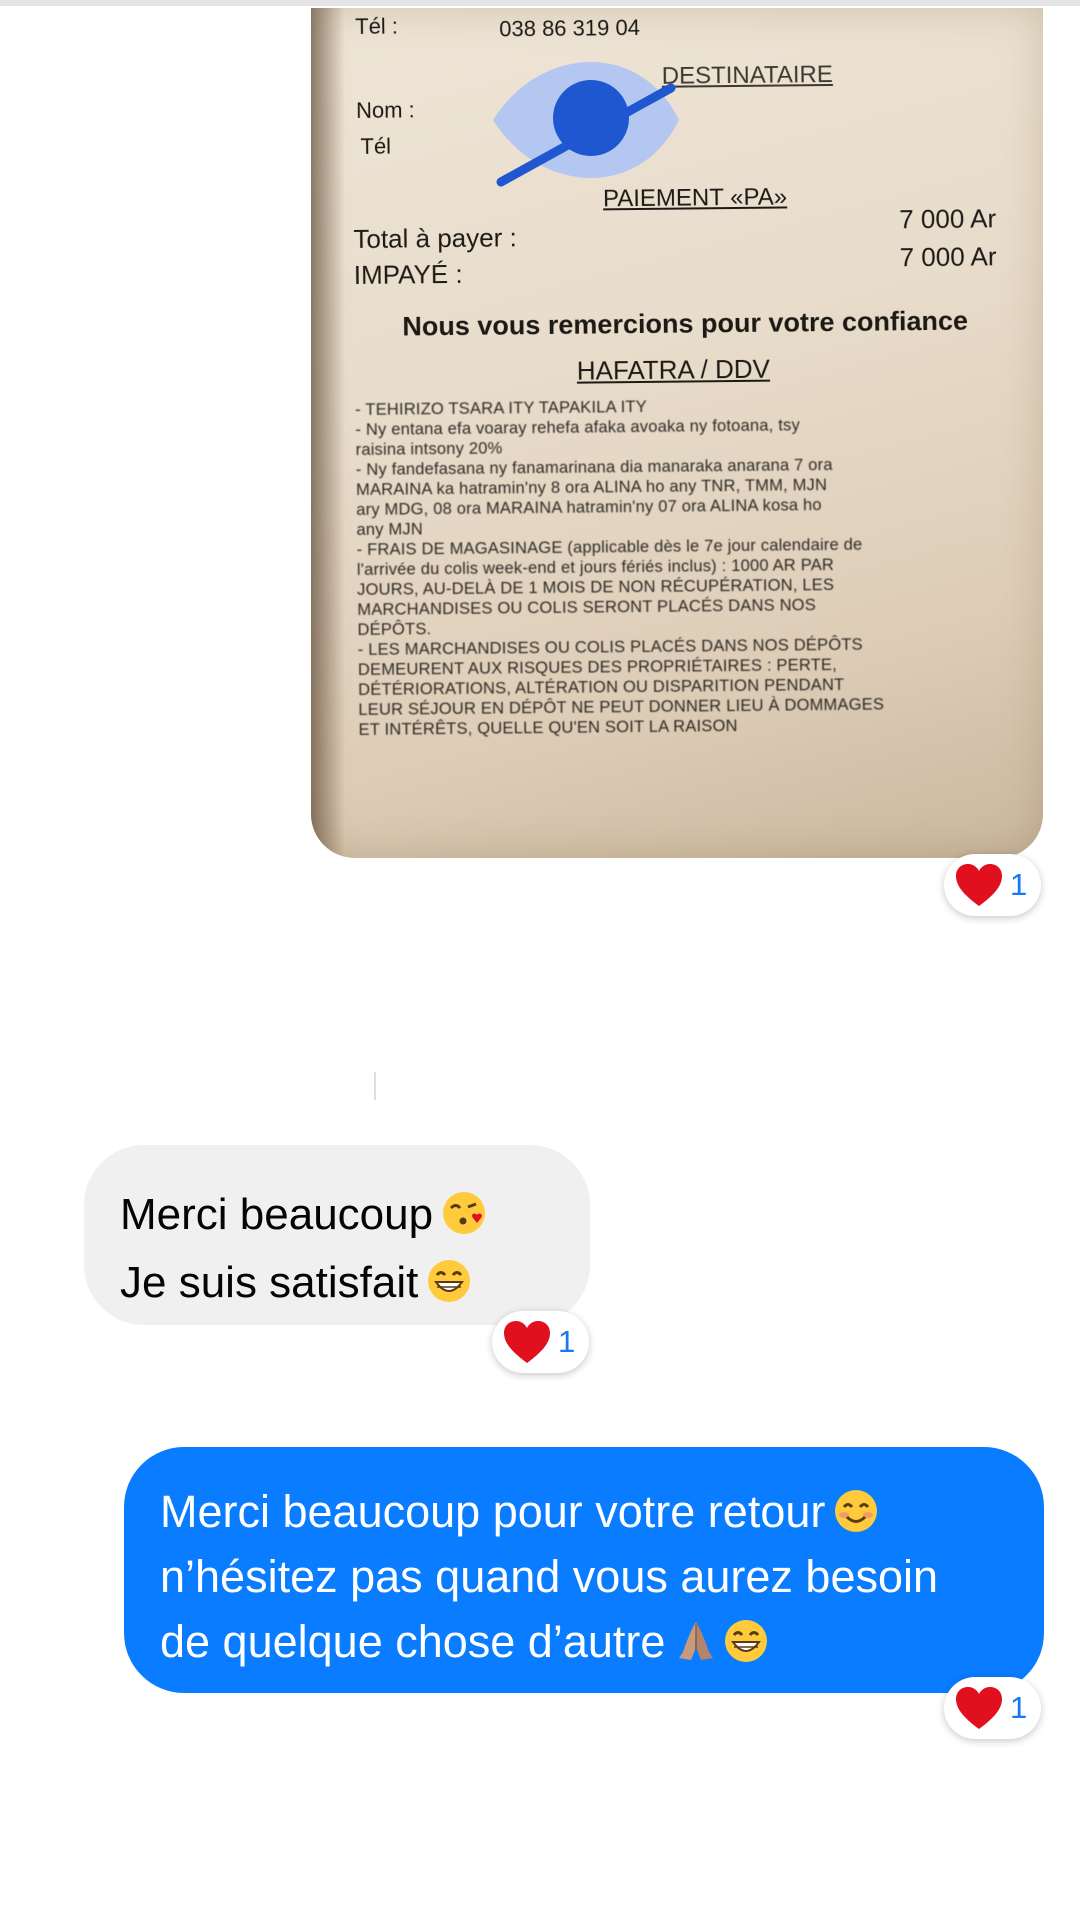  What do you see at coordinates (464, 1213) in the screenshot?
I see `kissing-face-emoji-icon` at bounding box center [464, 1213].